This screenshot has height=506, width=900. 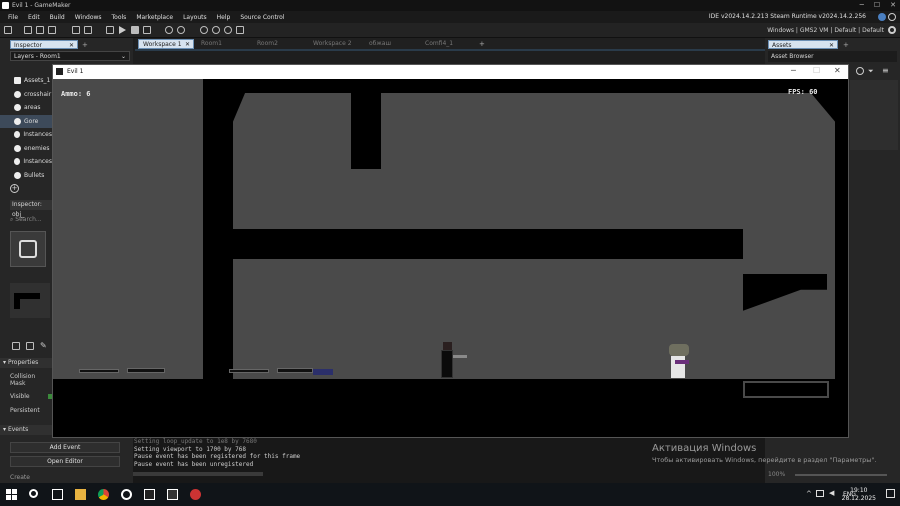 What do you see at coordinates (20, 477) in the screenshot?
I see `create-event-label: Create` at bounding box center [20, 477].